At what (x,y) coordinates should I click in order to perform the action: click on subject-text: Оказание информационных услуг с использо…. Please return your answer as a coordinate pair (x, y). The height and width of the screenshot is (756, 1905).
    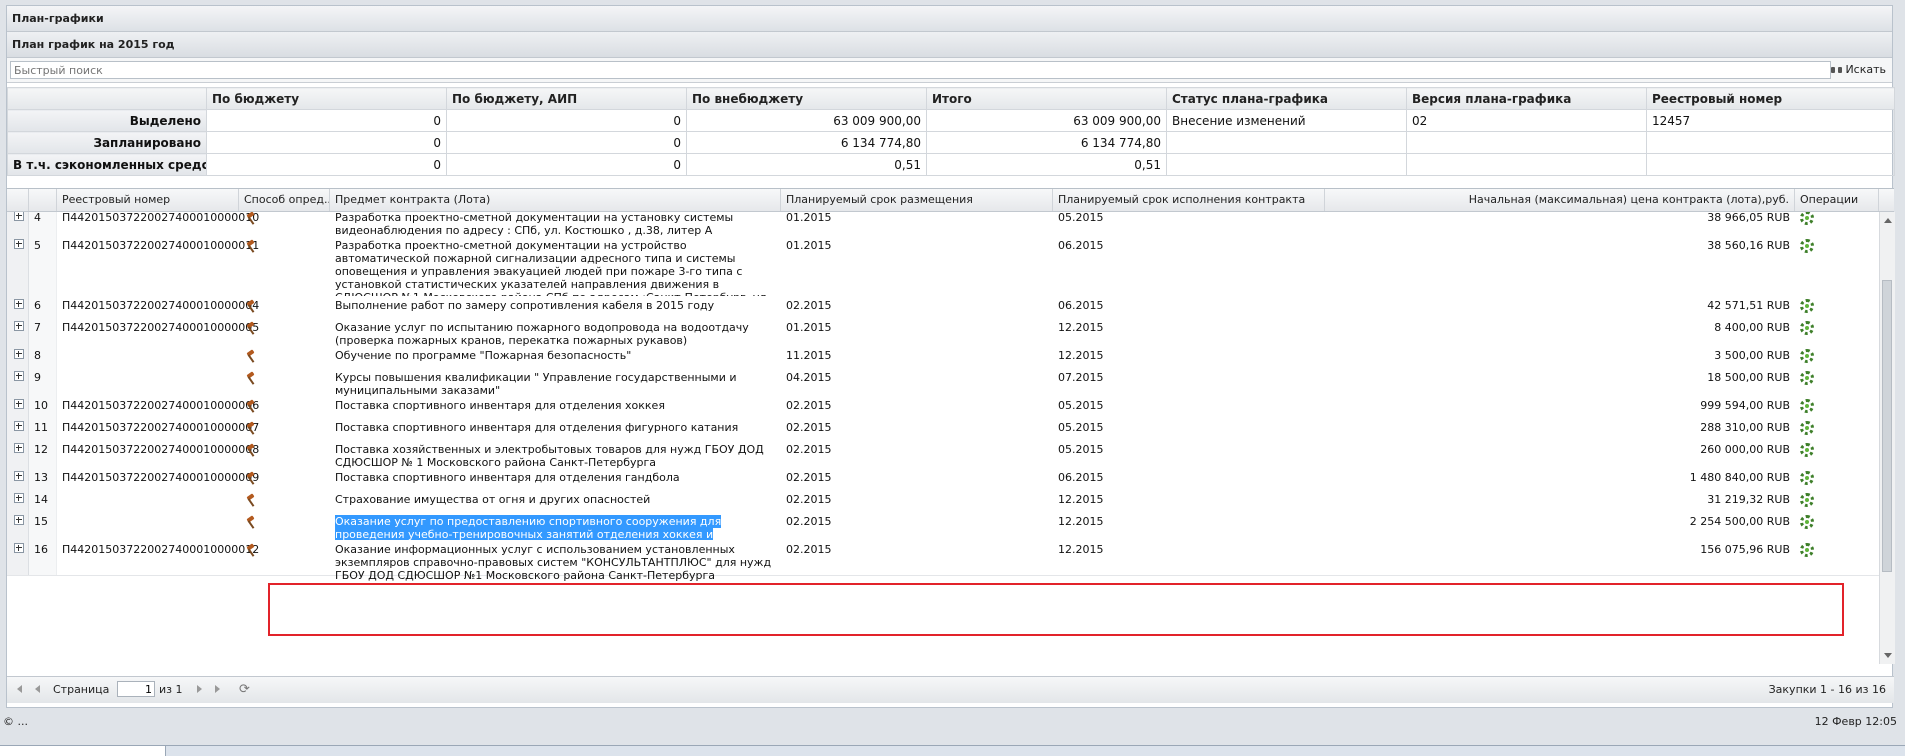
    Looking at the image, I should click on (553, 562).